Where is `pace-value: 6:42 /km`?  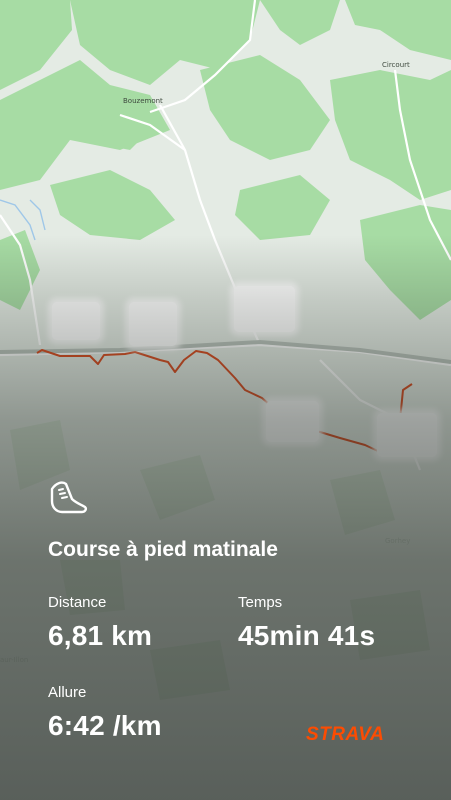
pace-value: 6:42 /km is located at coordinates (105, 725).